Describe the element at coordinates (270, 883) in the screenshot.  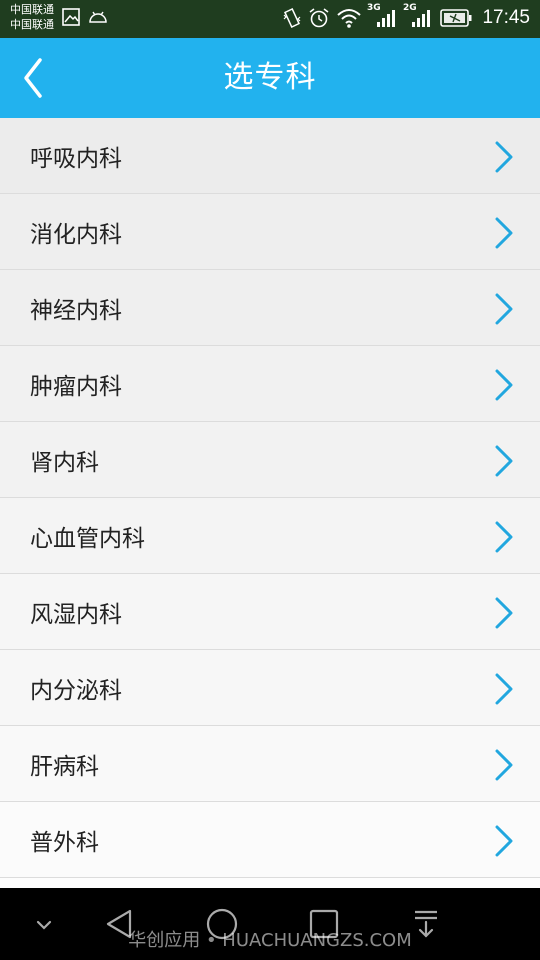
I see `list-item-partial` at that location.